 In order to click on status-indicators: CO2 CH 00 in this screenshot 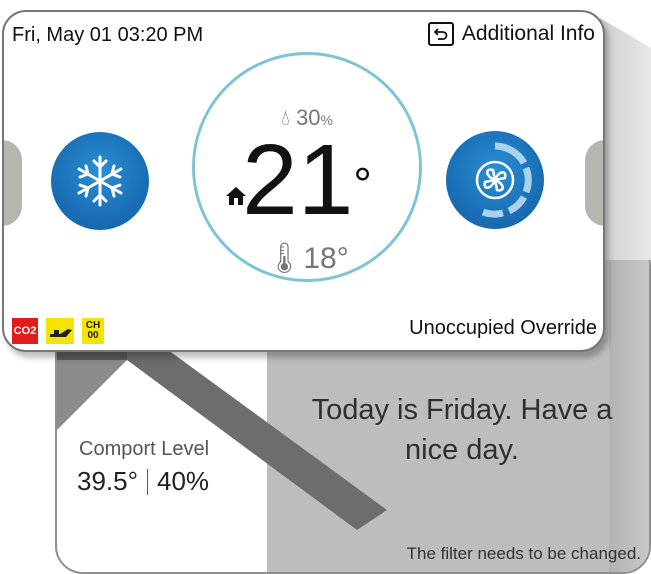, I will do `click(58, 331)`.